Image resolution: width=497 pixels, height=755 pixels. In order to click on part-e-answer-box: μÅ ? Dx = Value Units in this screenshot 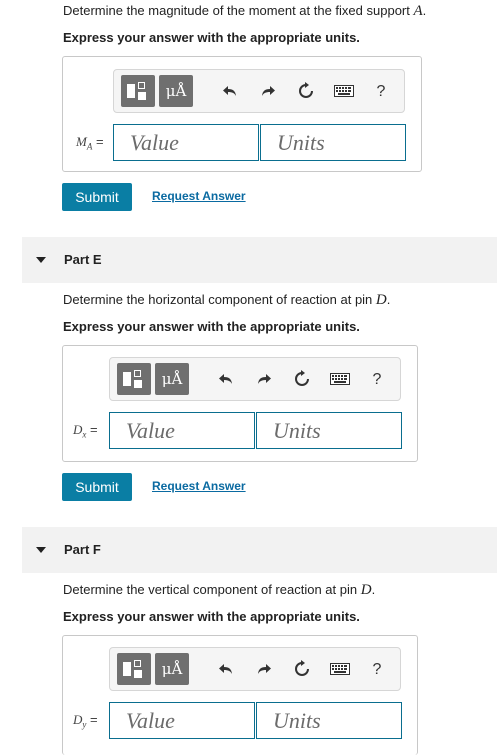, I will do `click(240, 403)`.